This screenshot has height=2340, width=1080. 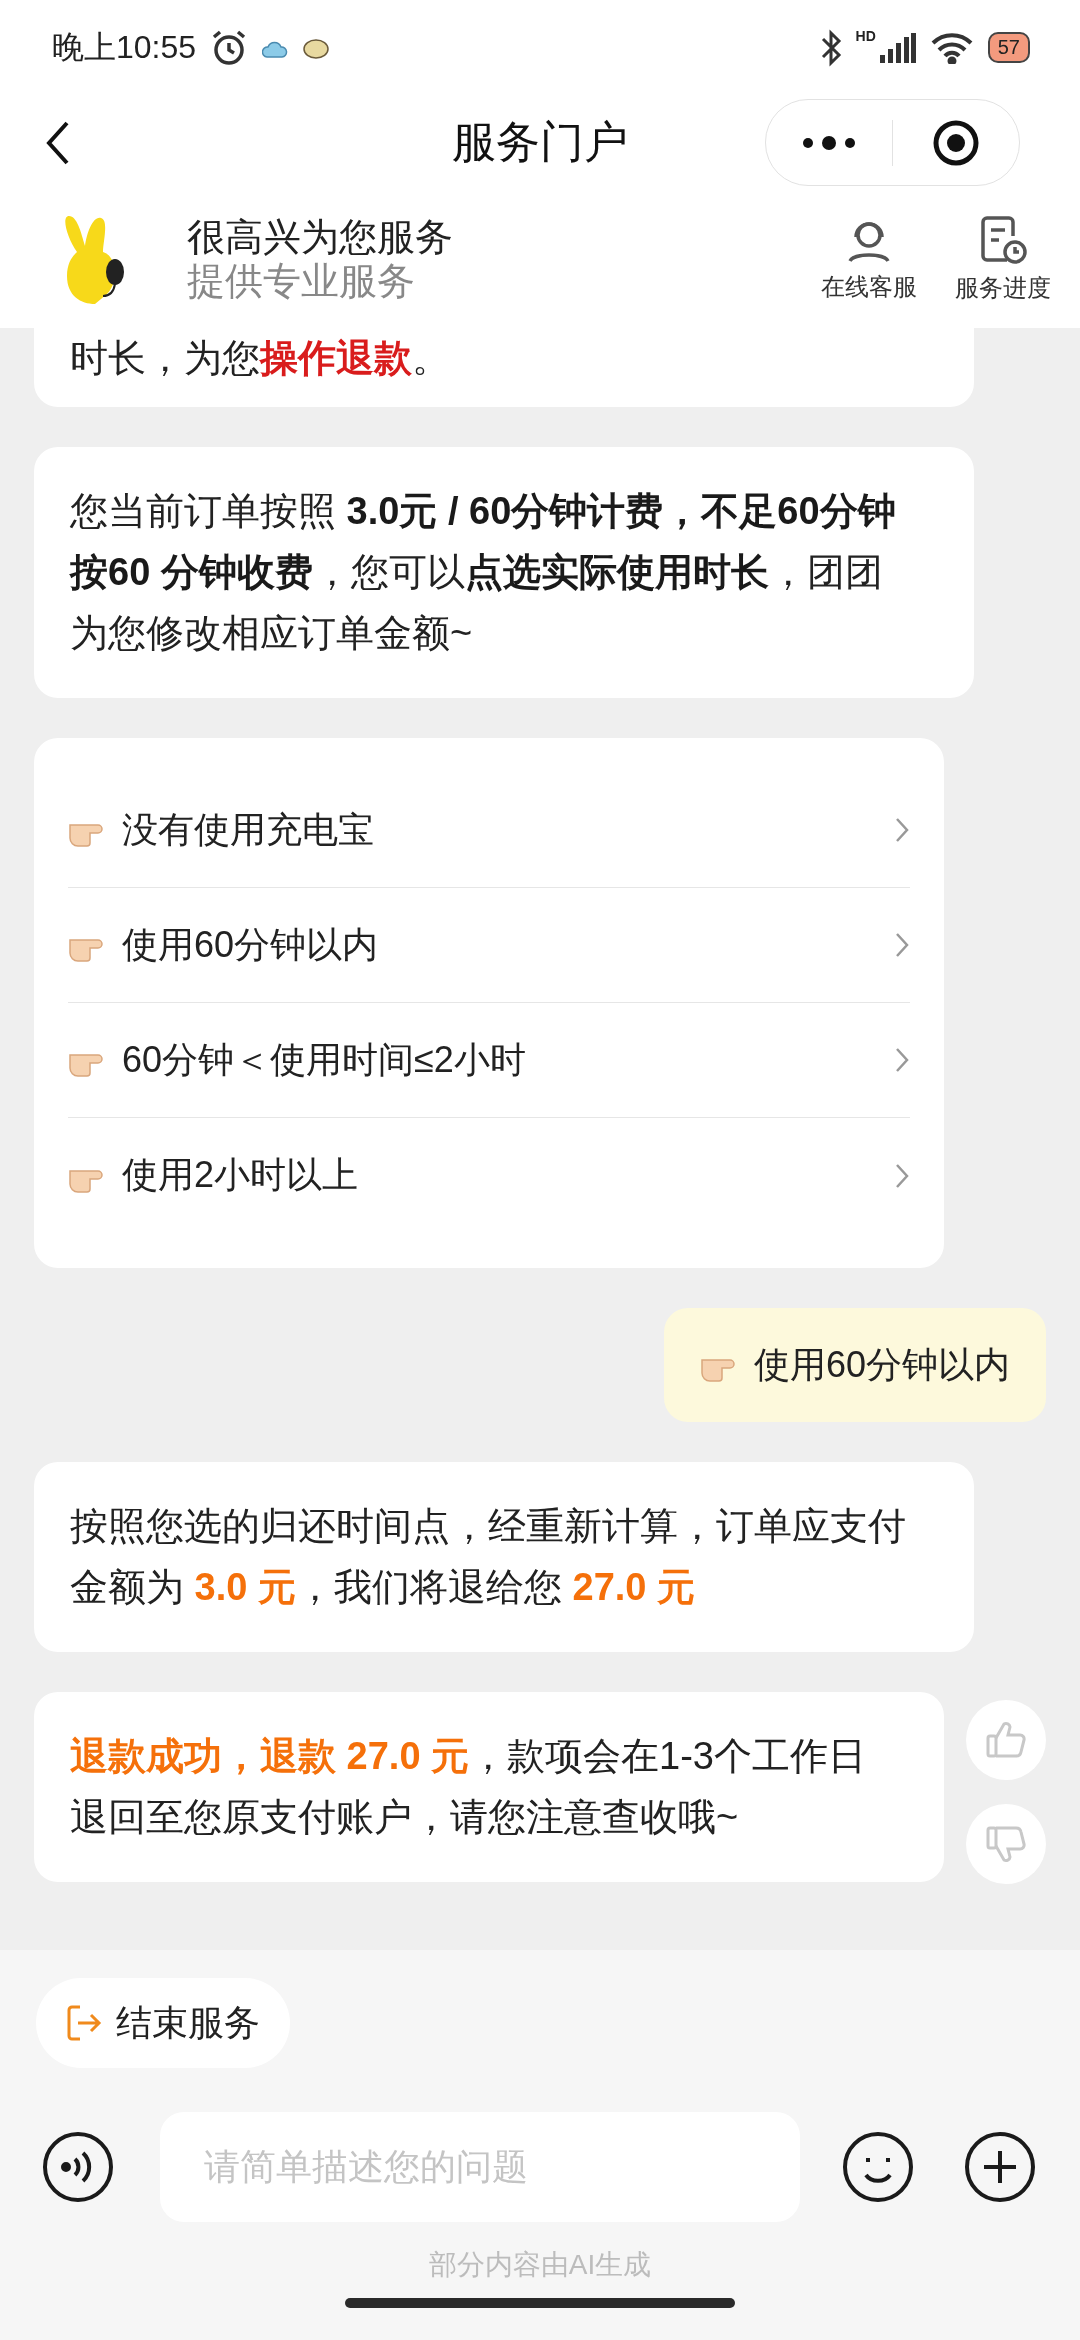 What do you see at coordinates (163, 2023) in the screenshot?
I see `end-service-button: 结束服务` at bounding box center [163, 2023].